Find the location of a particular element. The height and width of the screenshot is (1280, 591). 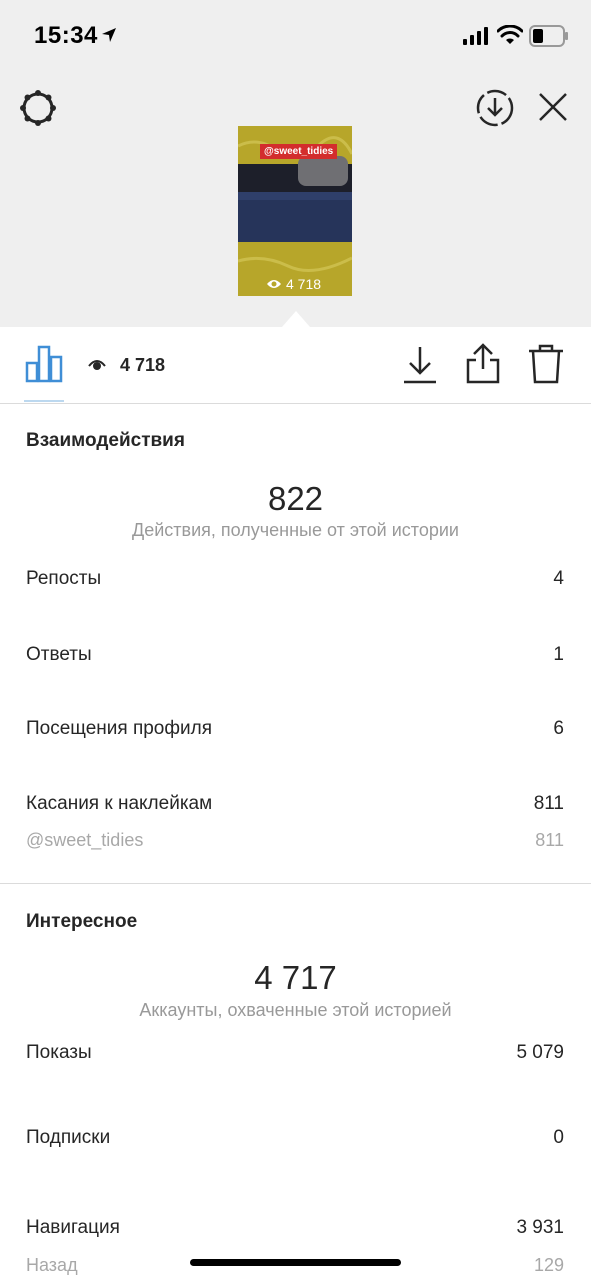

back-value: 129 is located at coordinates (548, 1265).